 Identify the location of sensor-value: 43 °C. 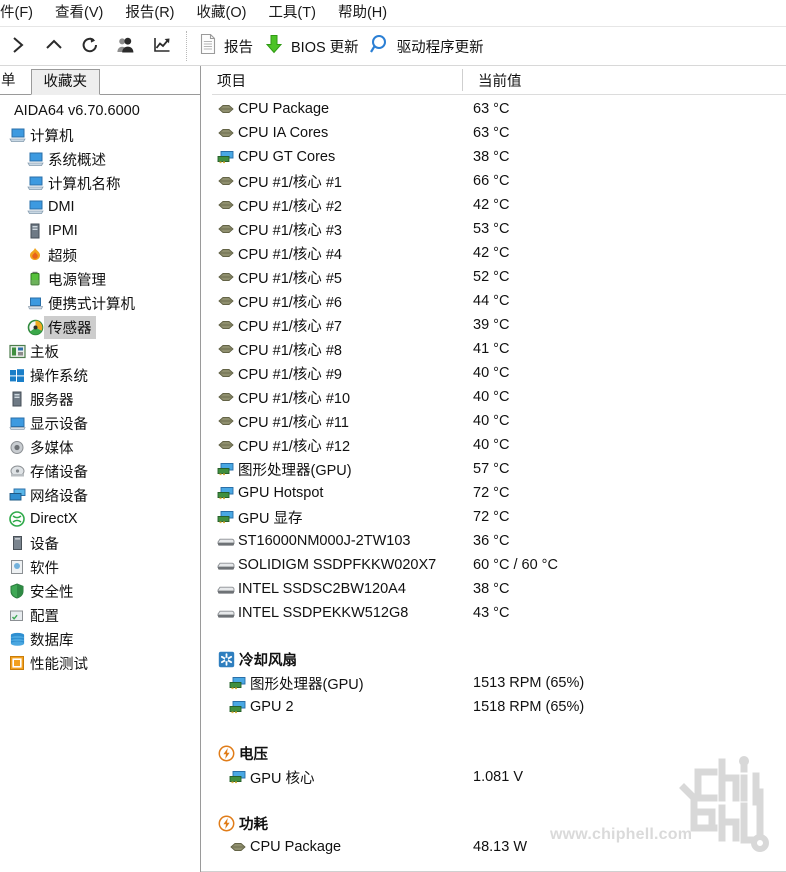
(491, 613).